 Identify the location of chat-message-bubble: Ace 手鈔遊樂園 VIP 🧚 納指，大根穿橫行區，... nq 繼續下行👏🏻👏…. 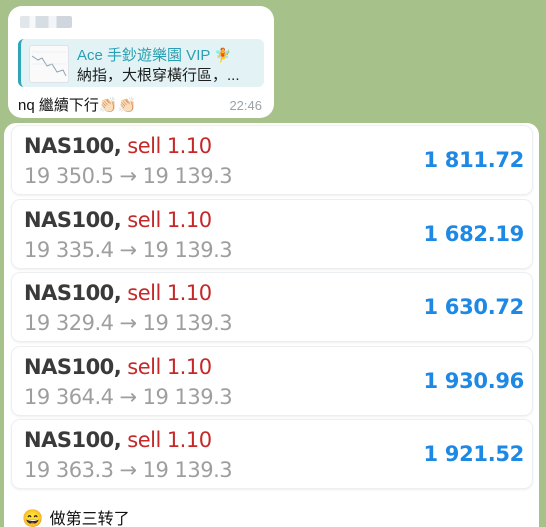
(141, 62).